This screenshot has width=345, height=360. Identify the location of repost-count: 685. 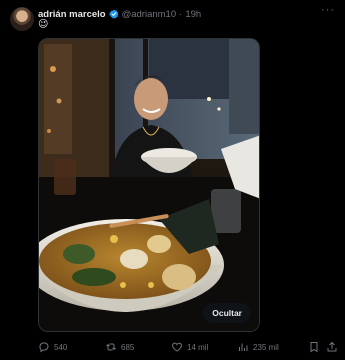
(128, 347).